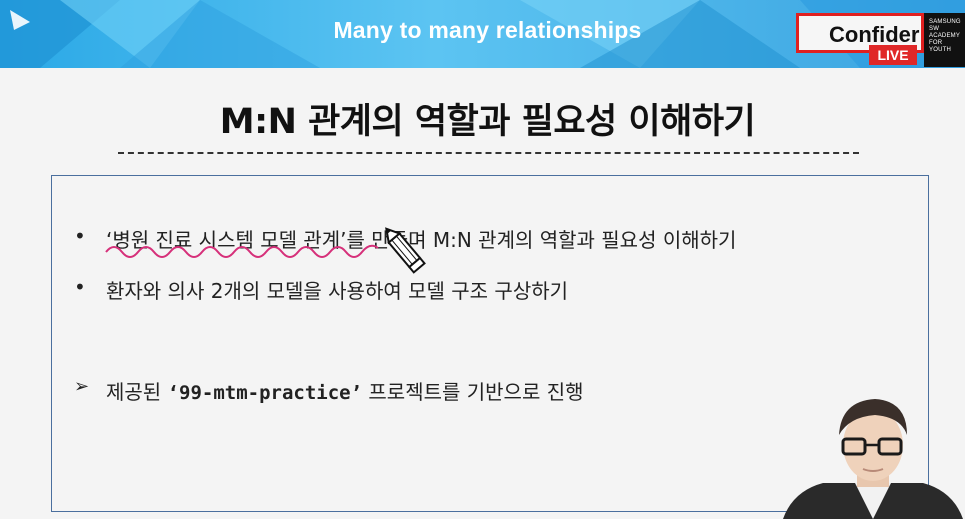  Describe the element at coordinates (944, 40) in the screenshot. I see `academy-logo: SAMSUNG SW ACADEMY FOR YOUTH` at that location.